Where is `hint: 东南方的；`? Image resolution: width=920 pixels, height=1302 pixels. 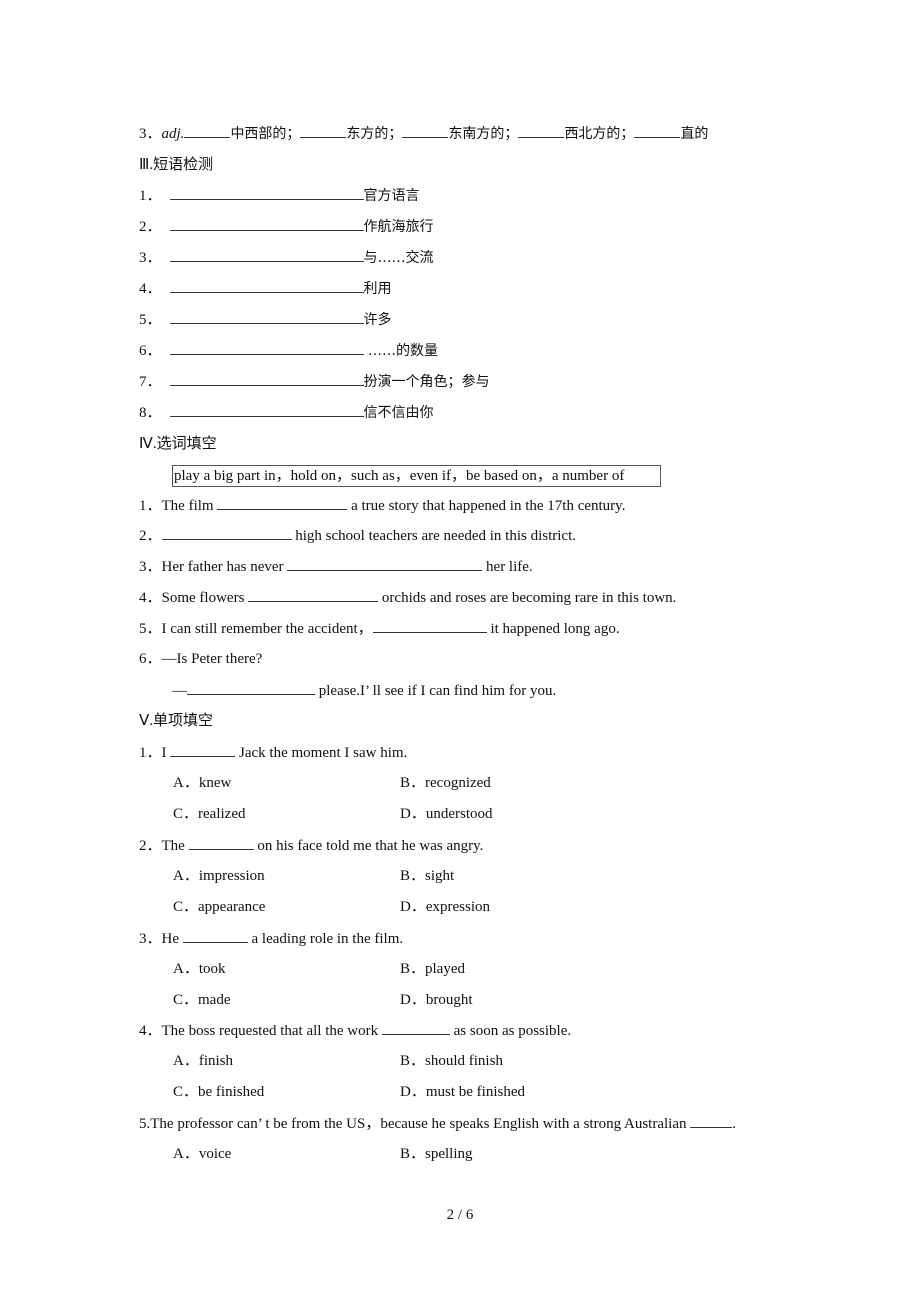 hint: 东南方的； is located at coordinates (483, 134).